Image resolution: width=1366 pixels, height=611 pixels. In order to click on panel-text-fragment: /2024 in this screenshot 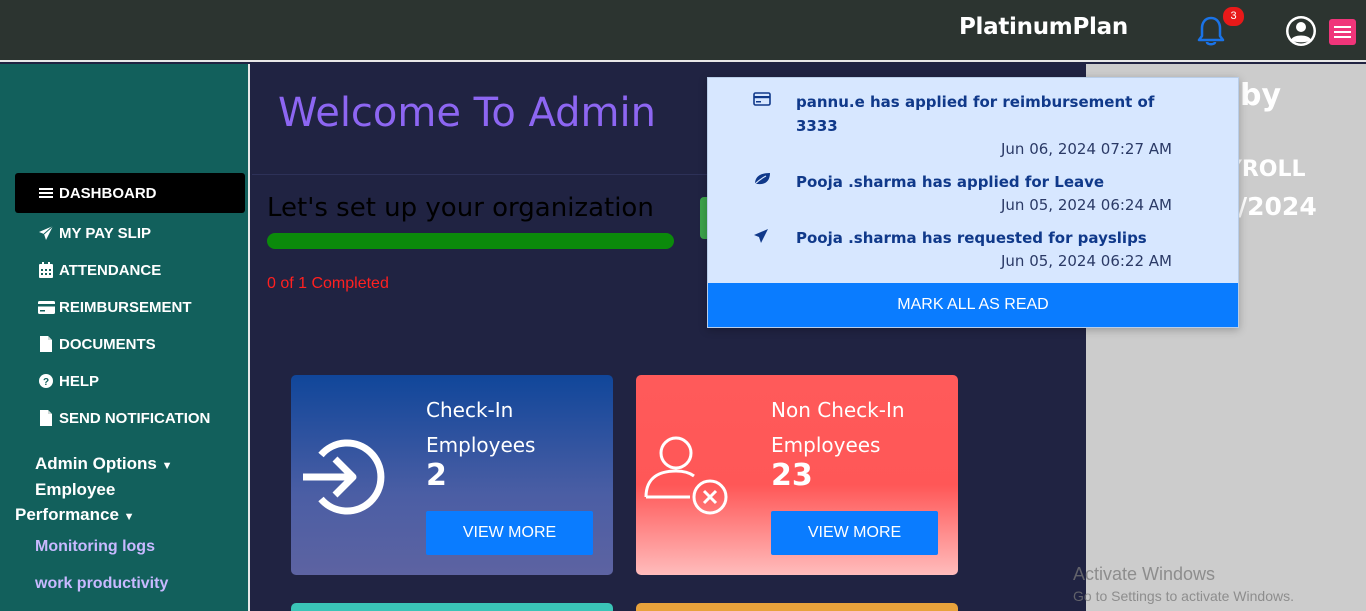, I will do `click(1277, 206)`.